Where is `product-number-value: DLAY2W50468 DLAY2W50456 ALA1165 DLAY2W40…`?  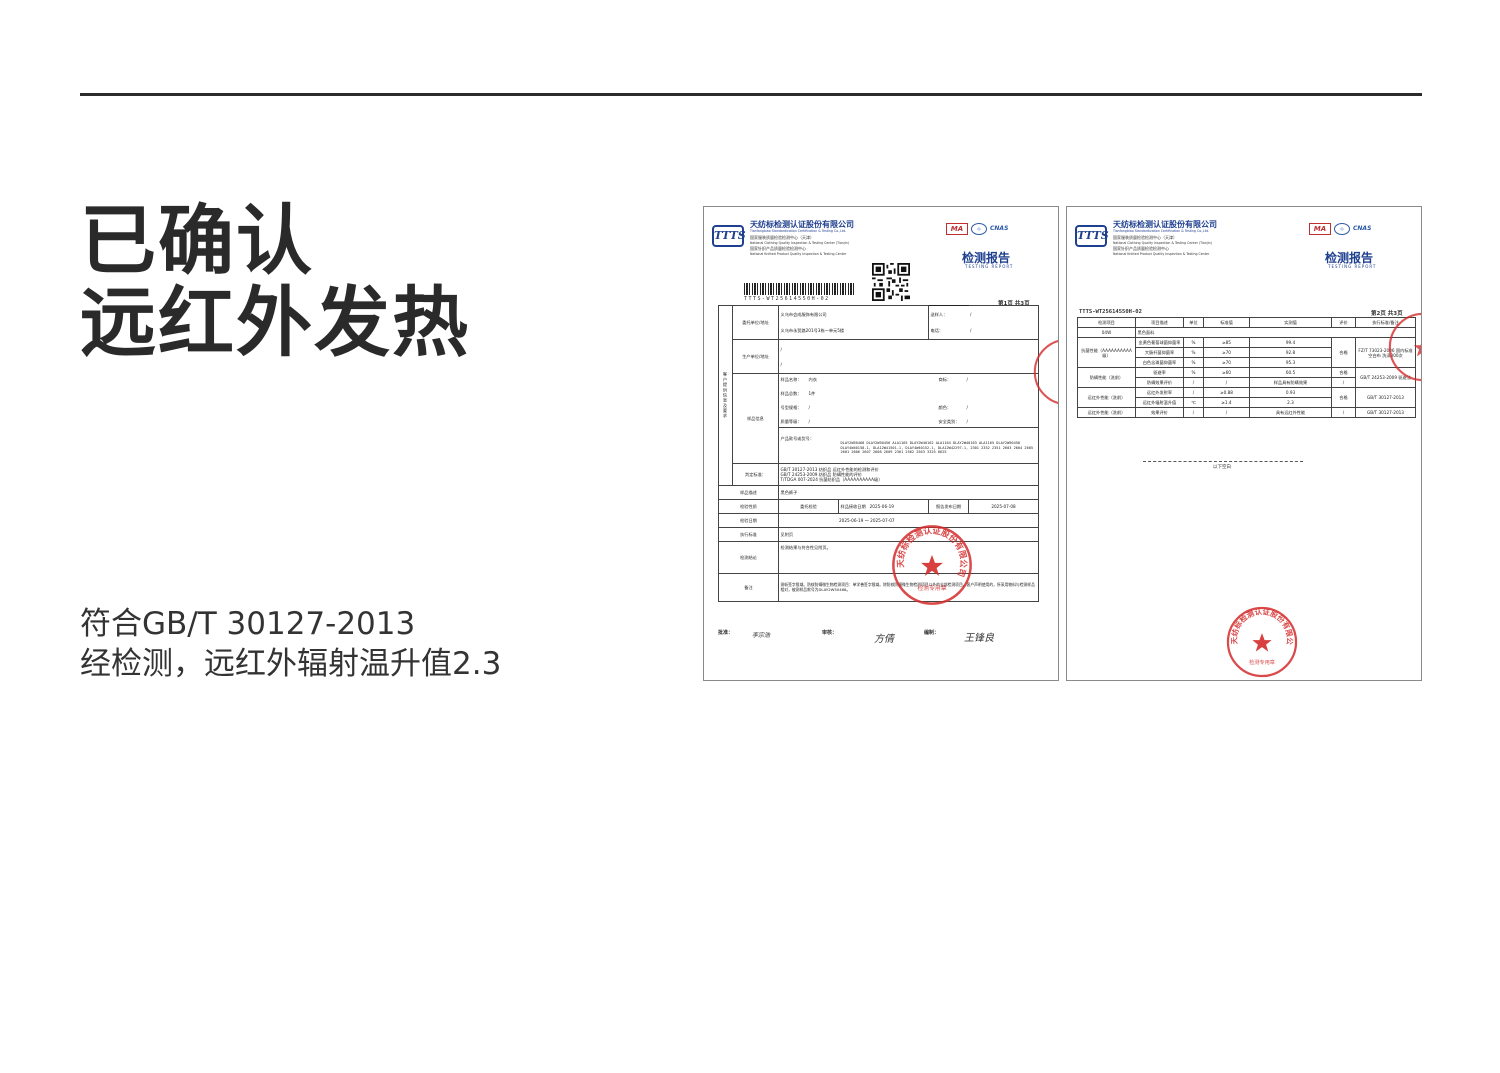 product-number-value: DLAY2W50468 DLAY2W50456 ALA1165 DLAY2W40… is located at coordinates (937, 448).